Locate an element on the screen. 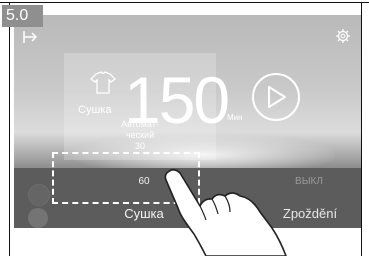 The width and height of the screenshot is (369, 261). pointing-hand-icon is located at coordinates (230, 212).